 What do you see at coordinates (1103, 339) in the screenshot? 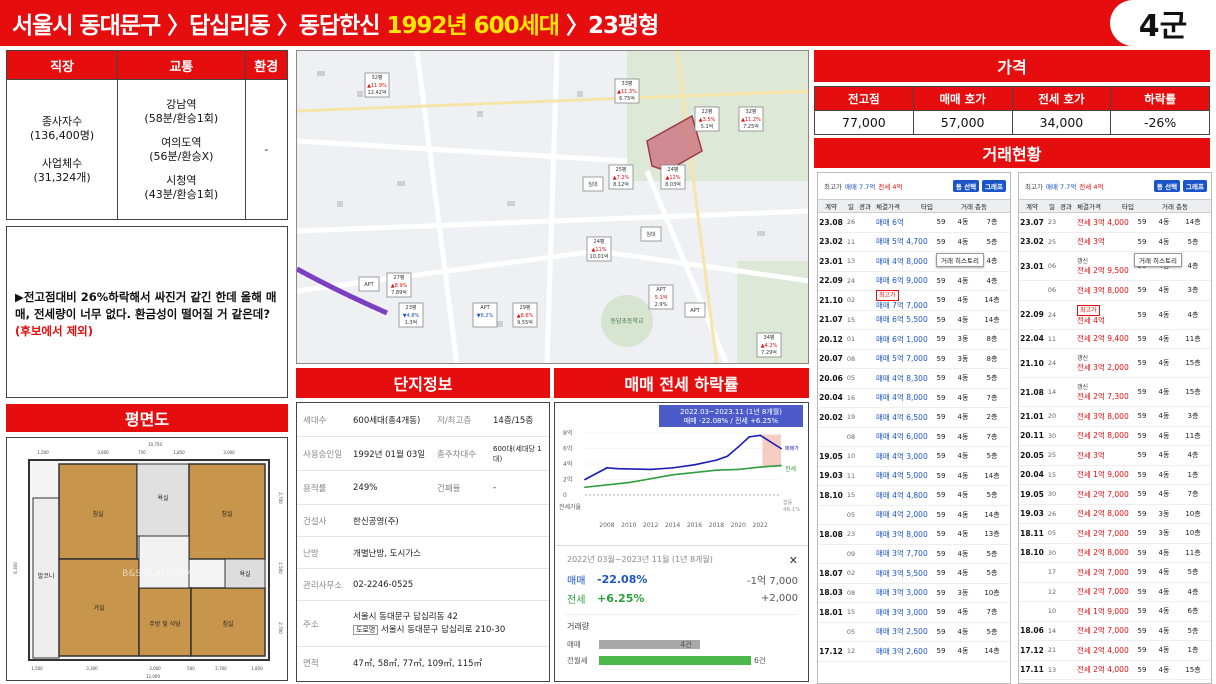
I see `trade-price: 전세 2억 9,400` at bounding box center [1103, 339].